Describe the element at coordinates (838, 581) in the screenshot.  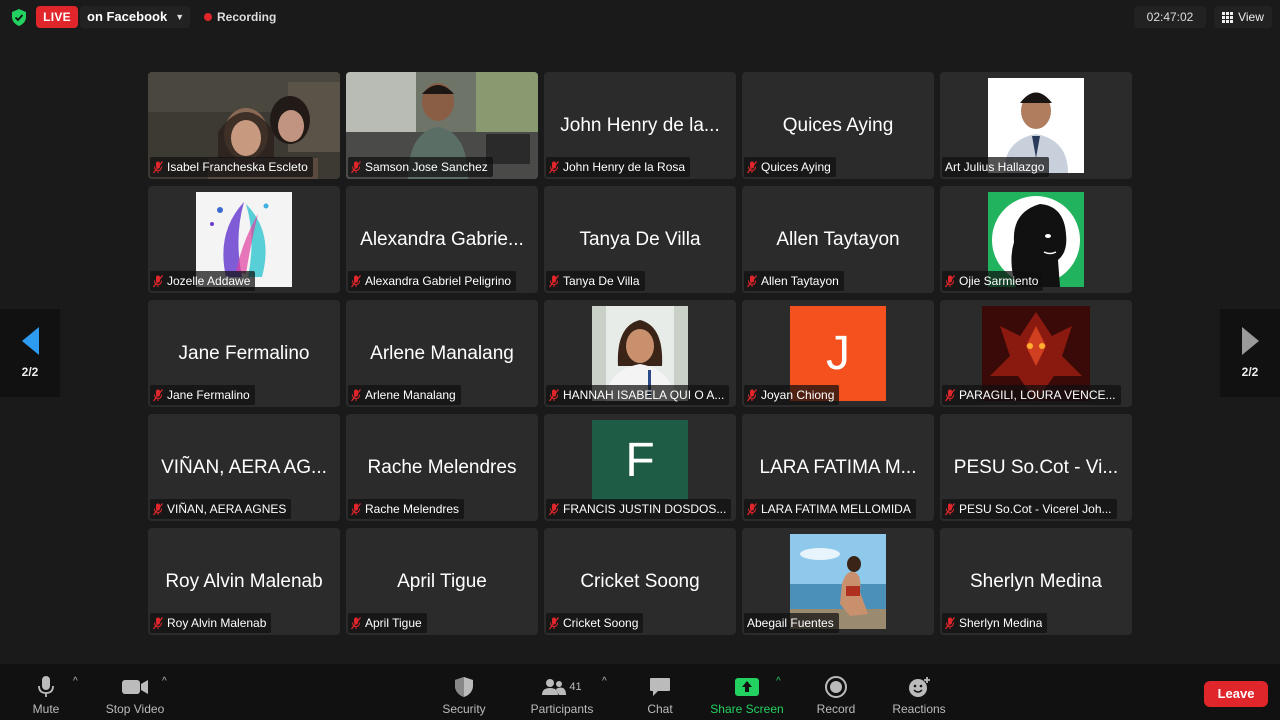
I see `participant-tile: Abegail Fuentes` at that location.